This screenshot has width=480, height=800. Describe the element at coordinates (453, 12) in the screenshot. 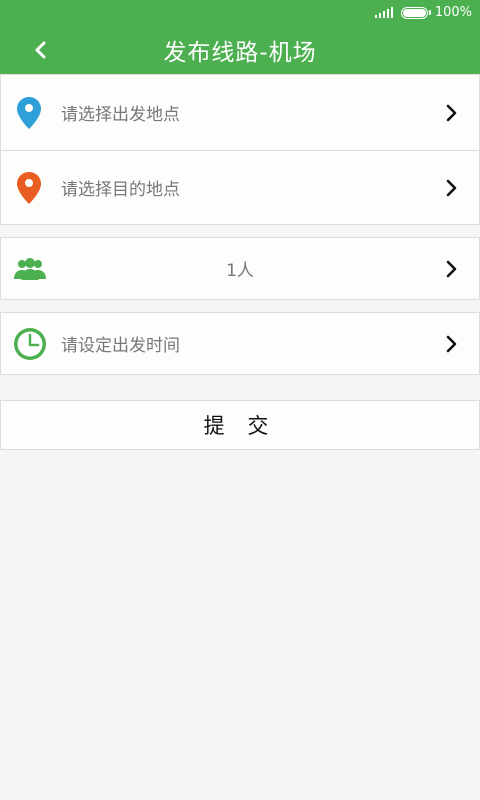

I see `battery-text: 100%` at that location.